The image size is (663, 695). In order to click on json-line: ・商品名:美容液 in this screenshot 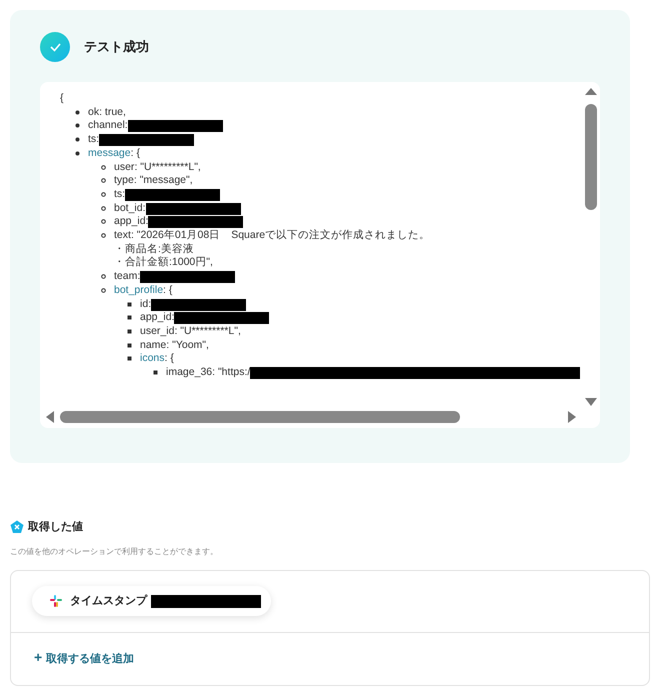, I will do `click(154, 249)`.